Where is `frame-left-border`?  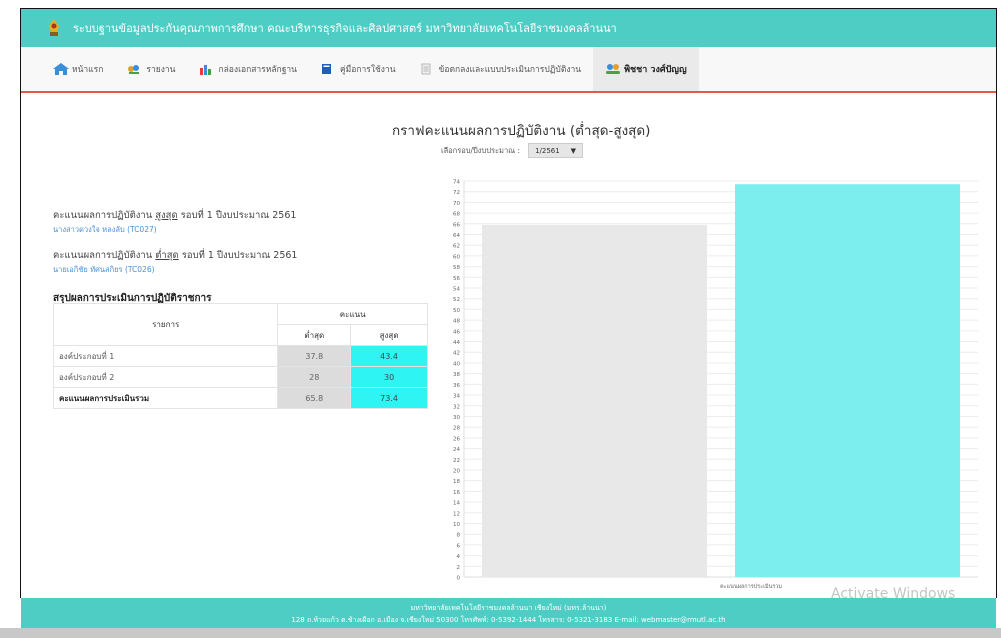 frame-left-border is located at coordinates (20, 303).